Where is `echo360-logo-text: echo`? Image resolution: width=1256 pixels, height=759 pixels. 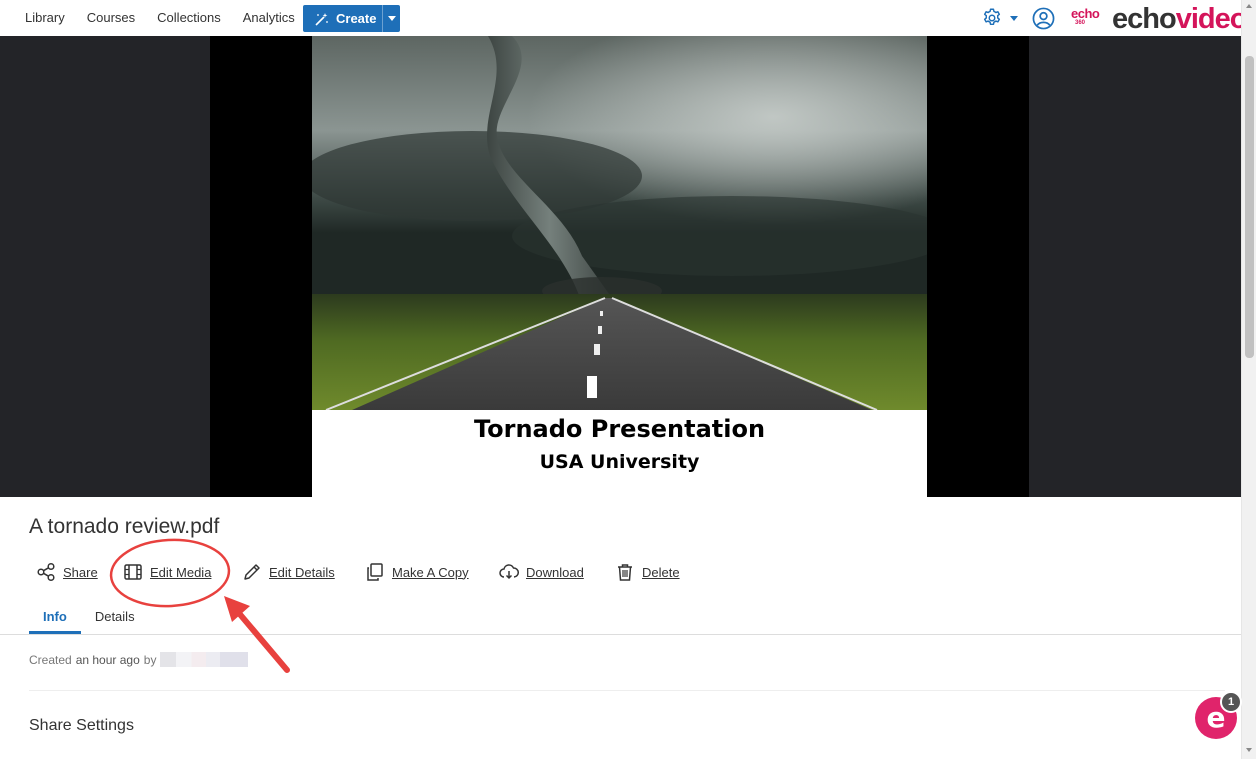 echo360-logo-text: echo is located at coordinates (1085, 13).